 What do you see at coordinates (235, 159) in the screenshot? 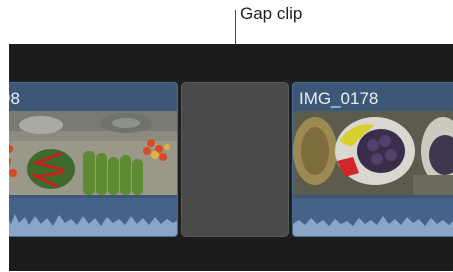
I see `gap-clip` at bounding box center [235, 159].